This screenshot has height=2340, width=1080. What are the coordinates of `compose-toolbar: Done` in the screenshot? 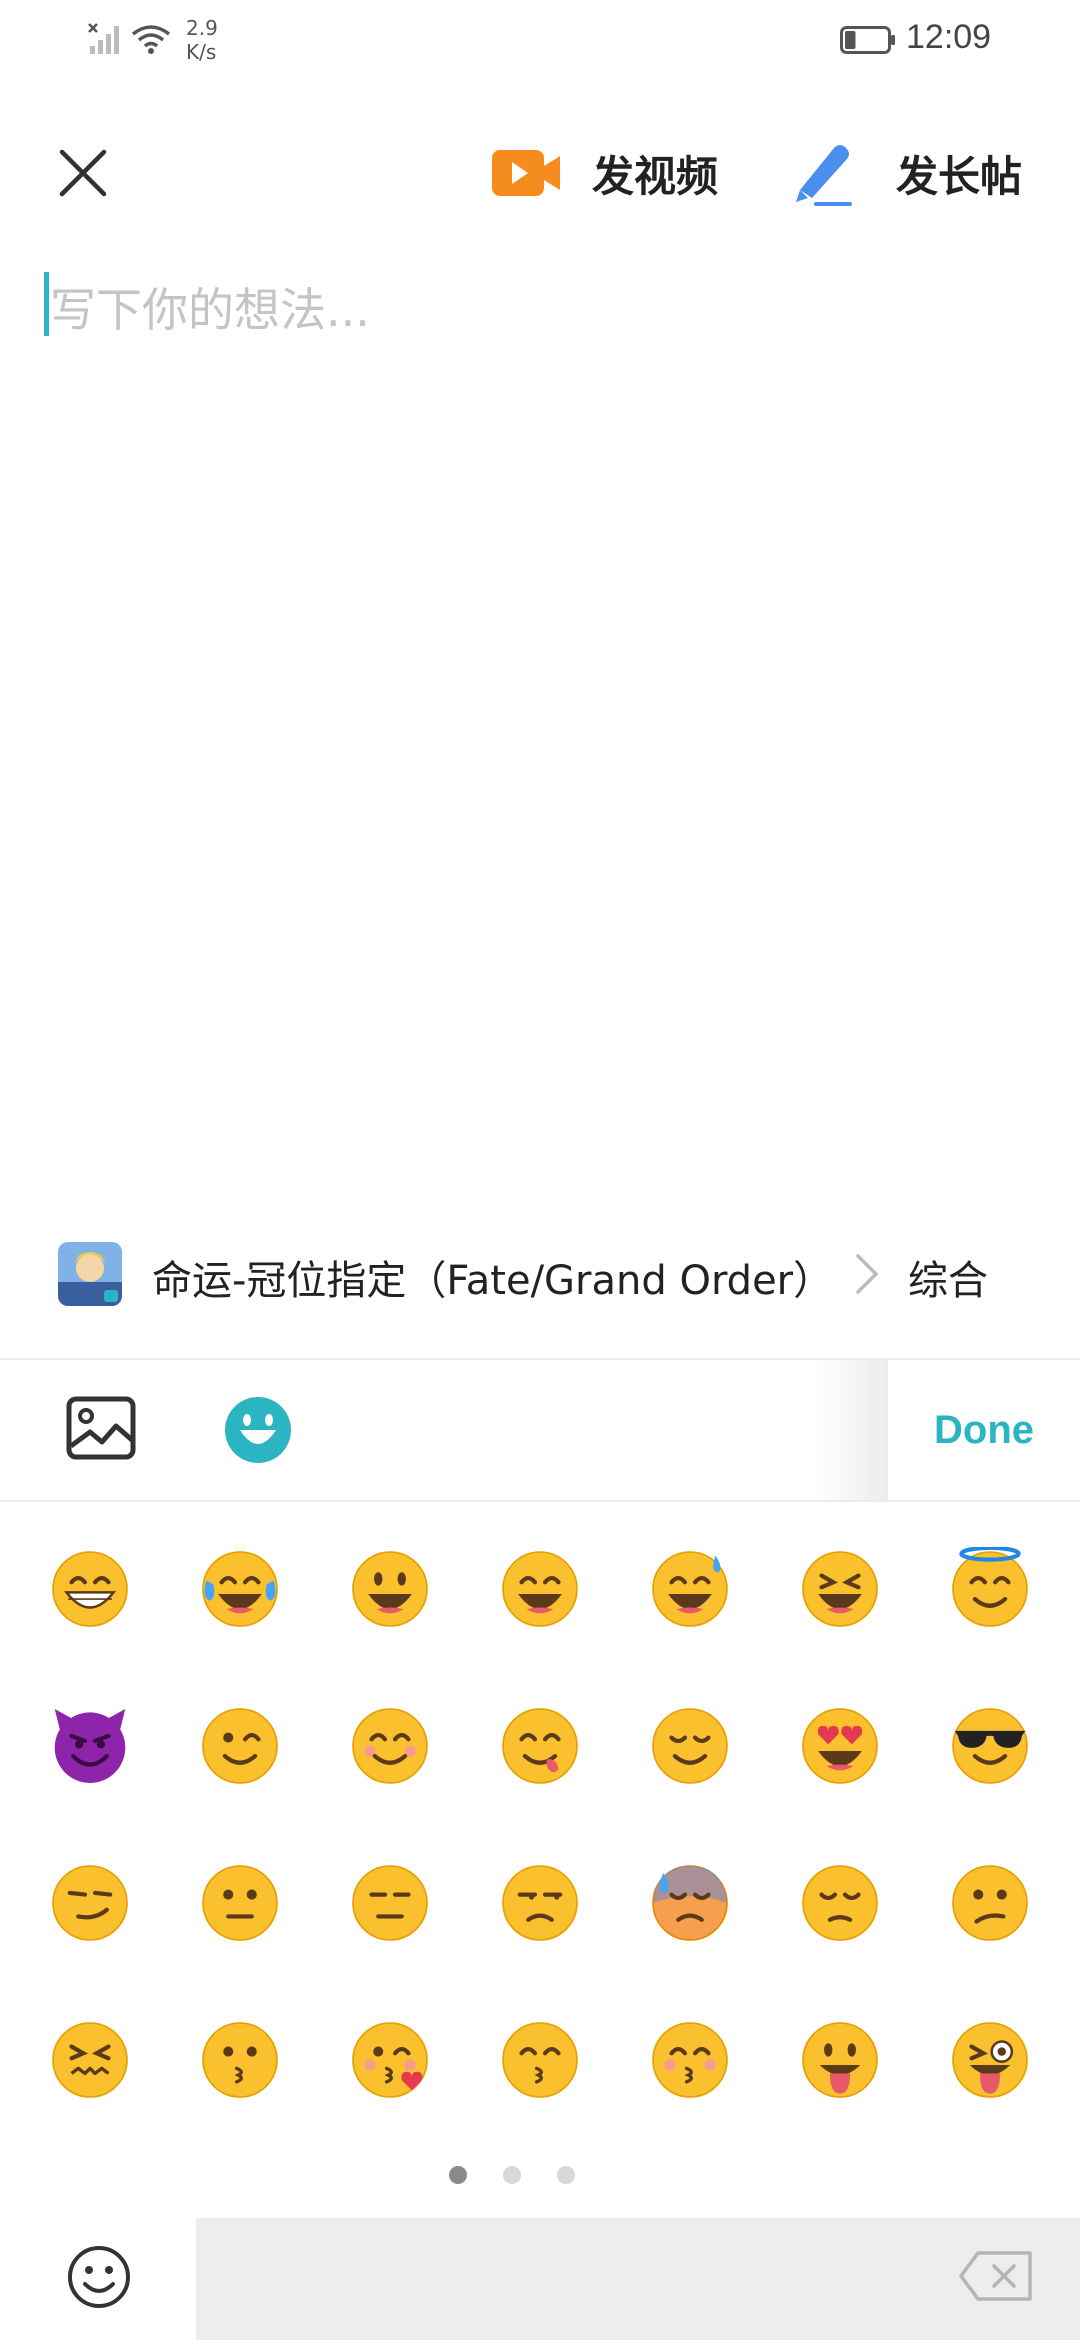 It's located at (540, 1430).